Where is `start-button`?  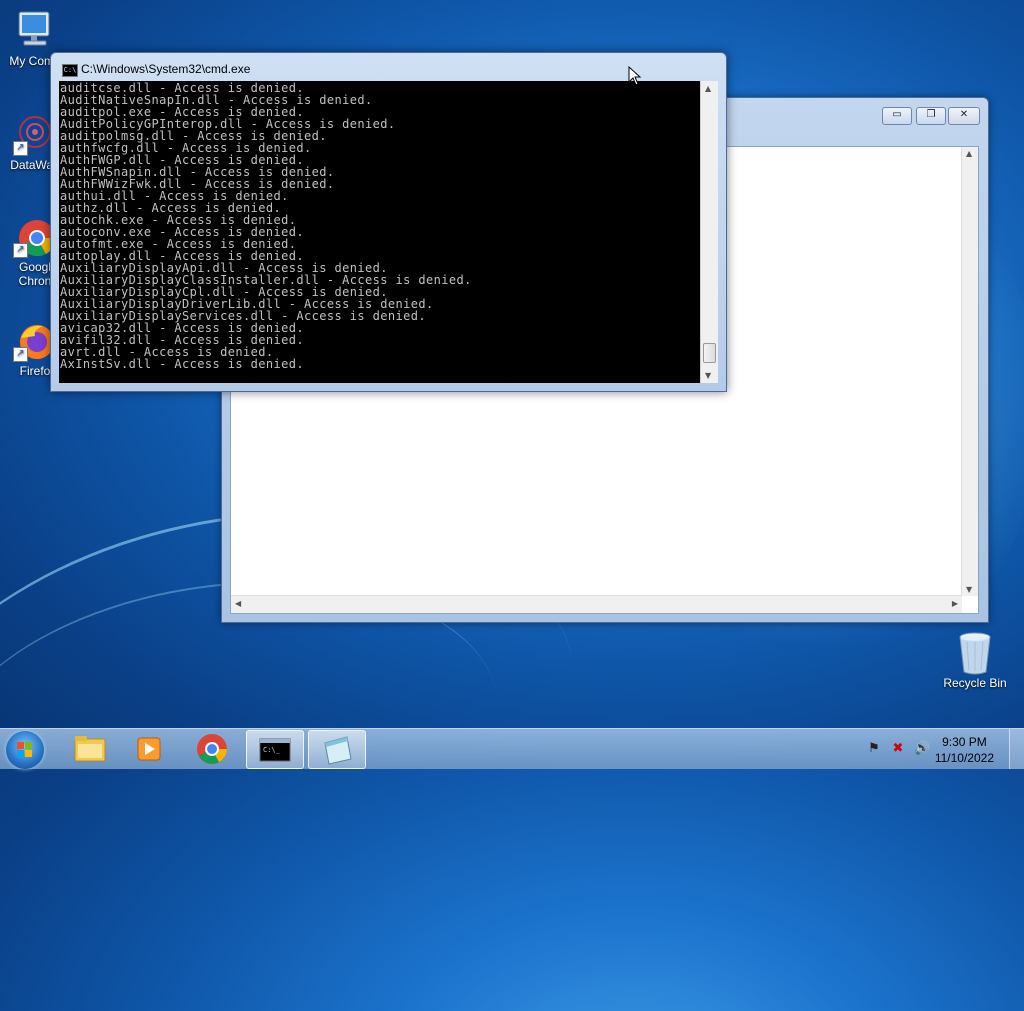 start-button is located at coordinates (25, 750).